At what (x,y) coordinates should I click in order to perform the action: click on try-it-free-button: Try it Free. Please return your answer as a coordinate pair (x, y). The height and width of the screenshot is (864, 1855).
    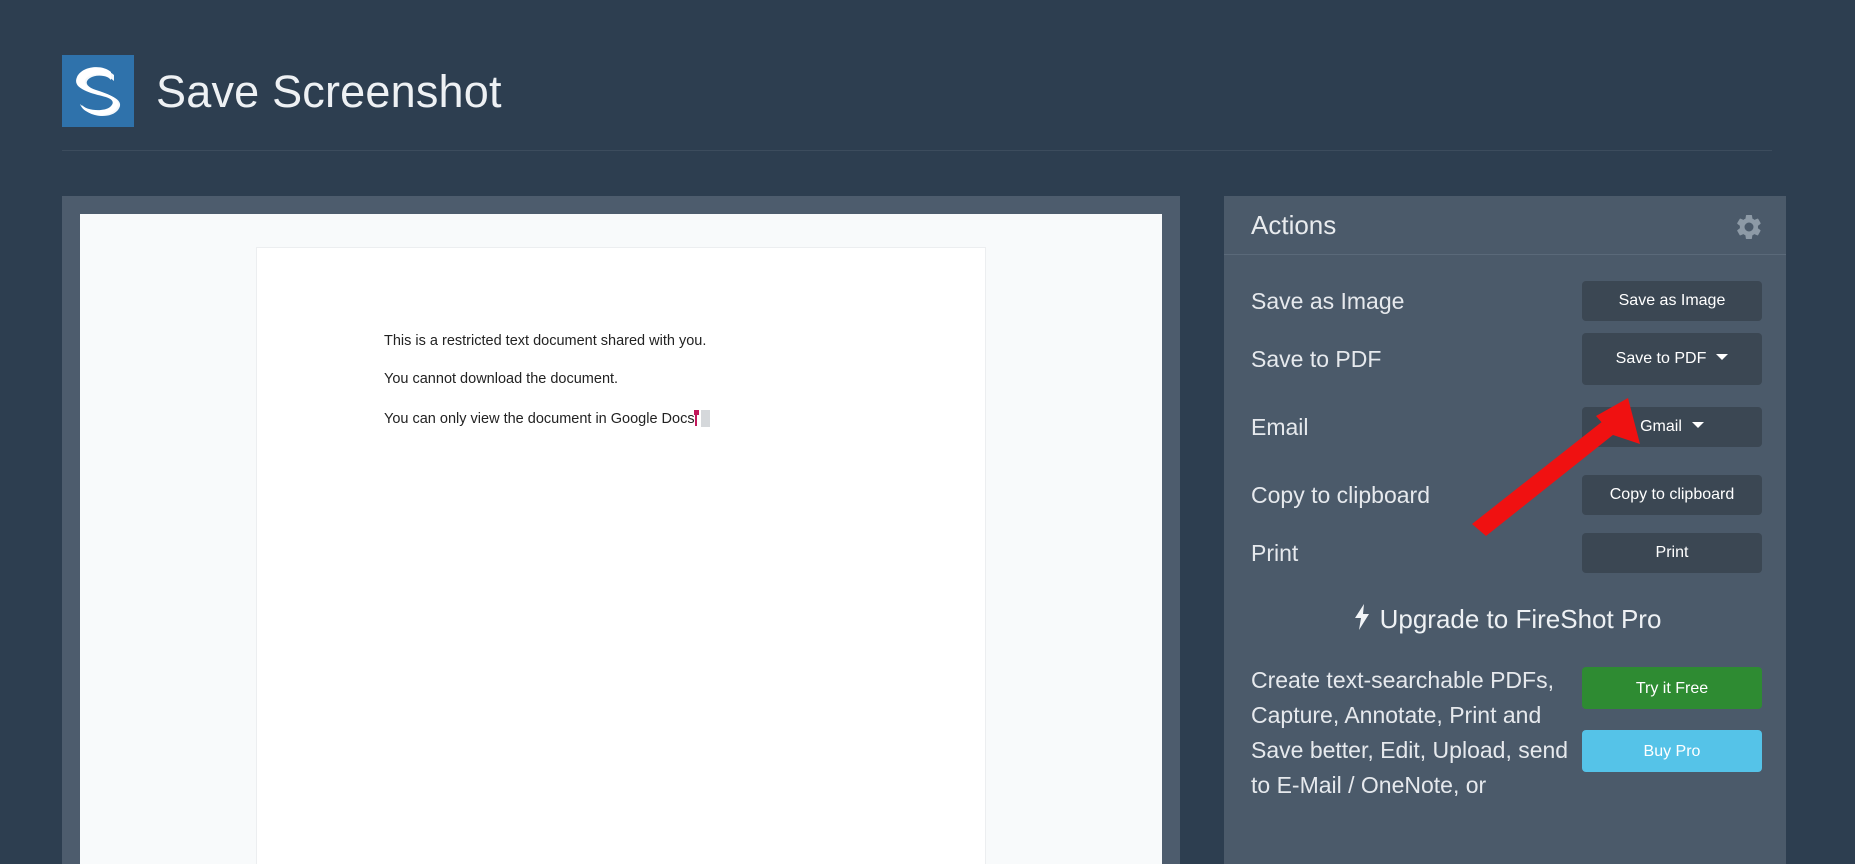
    Looking at the image, I should click on (1672, 688).